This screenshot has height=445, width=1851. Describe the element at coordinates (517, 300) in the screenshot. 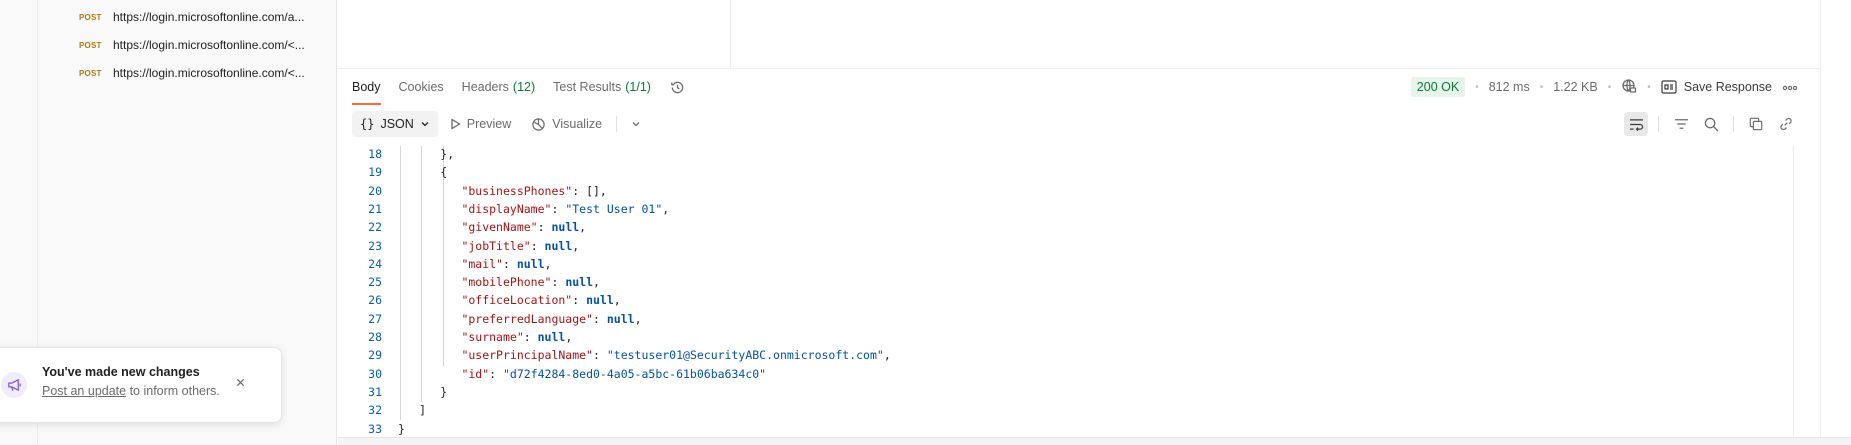

I see `json-key: "officeLocation"` at that location.